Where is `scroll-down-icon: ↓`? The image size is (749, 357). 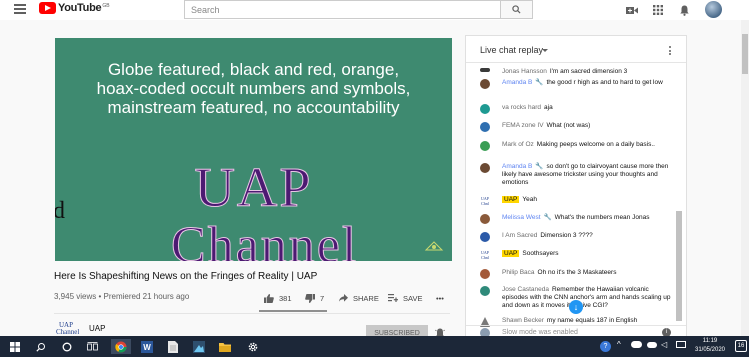 scroll-down-icon: ↓ is located at coordinates (576, 307).